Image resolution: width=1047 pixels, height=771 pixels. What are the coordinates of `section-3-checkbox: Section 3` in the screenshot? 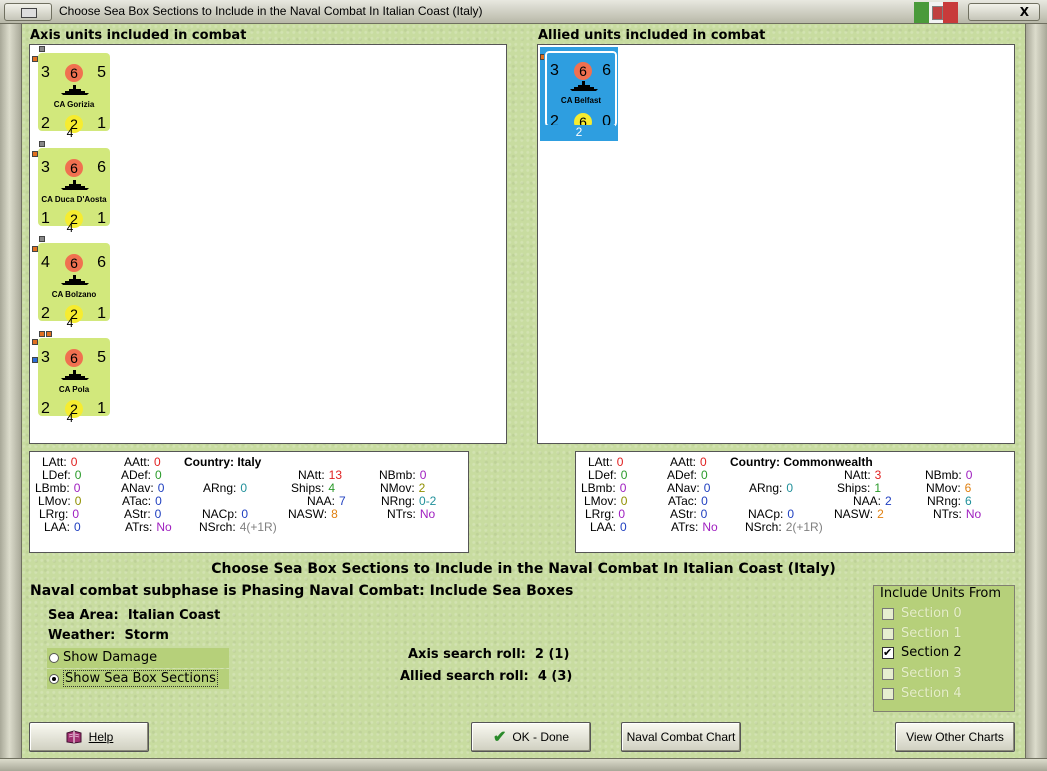 It's located at (922, 674).